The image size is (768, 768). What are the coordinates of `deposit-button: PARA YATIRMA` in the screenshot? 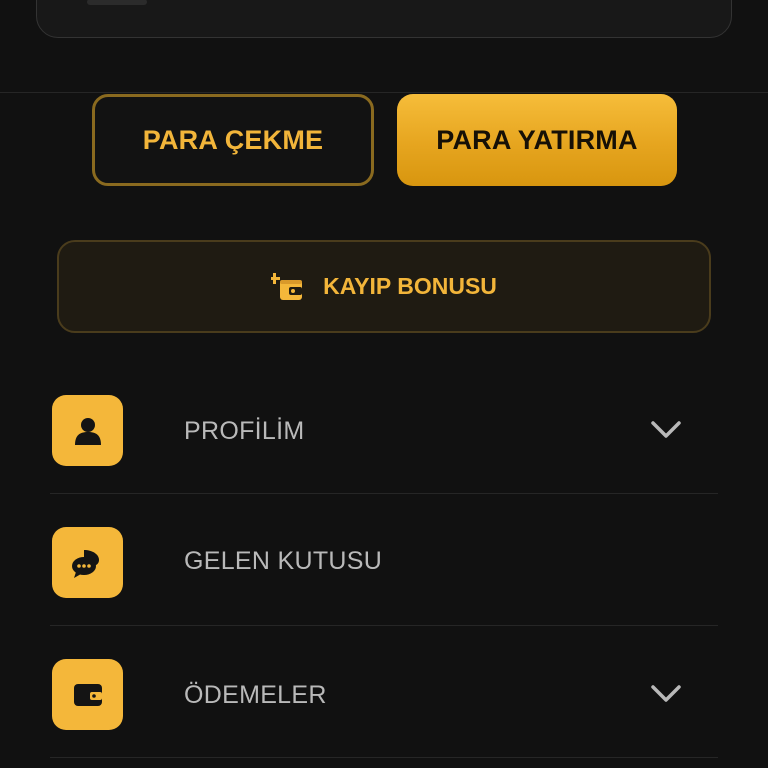 It's located at (537, 140).